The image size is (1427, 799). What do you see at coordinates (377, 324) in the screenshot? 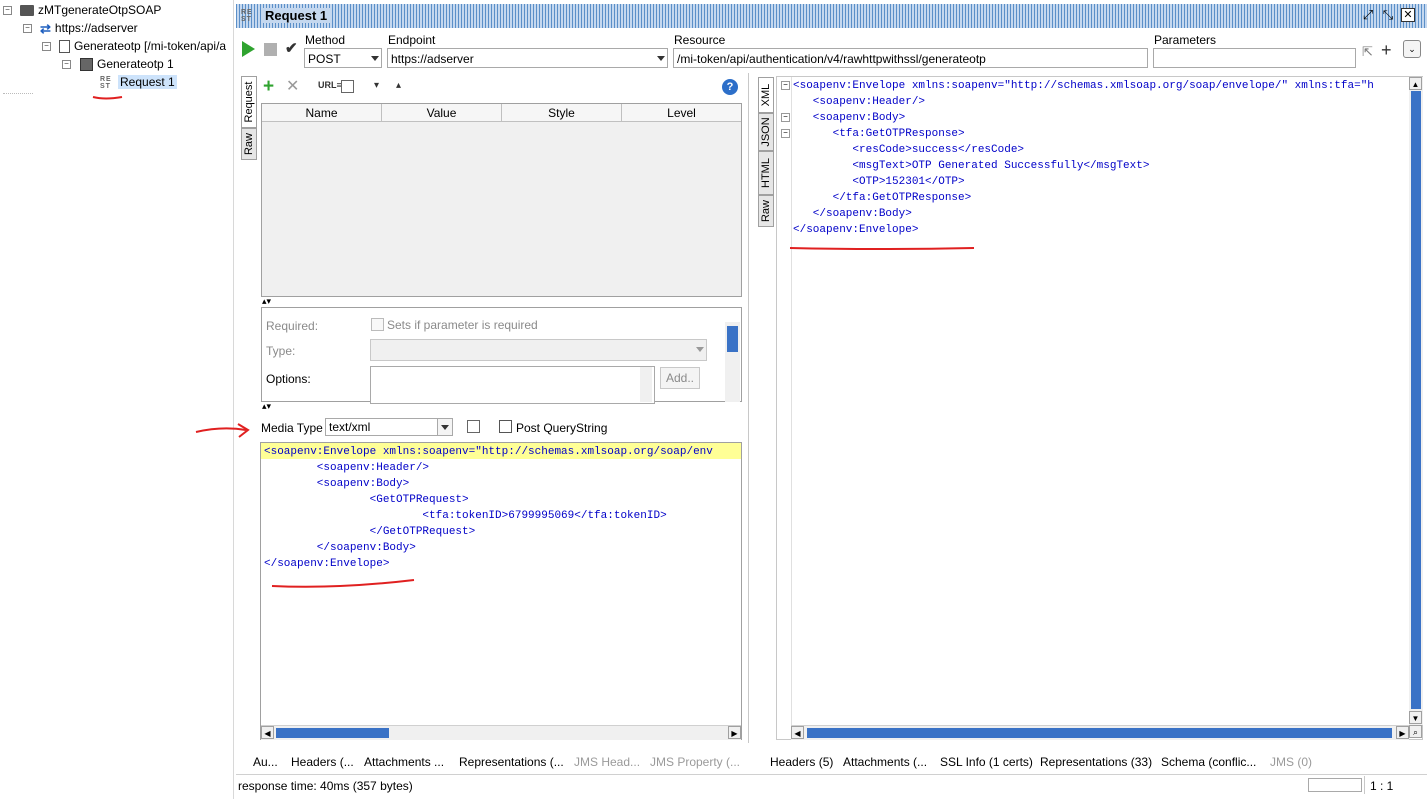
I see `required-checkbox` at bounding box center [377, 324].